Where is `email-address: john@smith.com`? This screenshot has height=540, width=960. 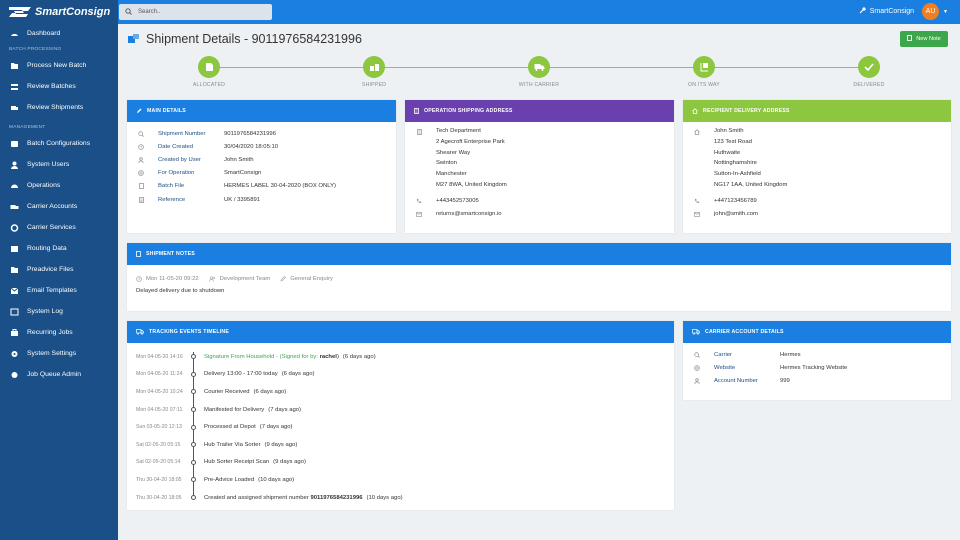 email-address: john@smith.com is located at coordinates (736, 214).